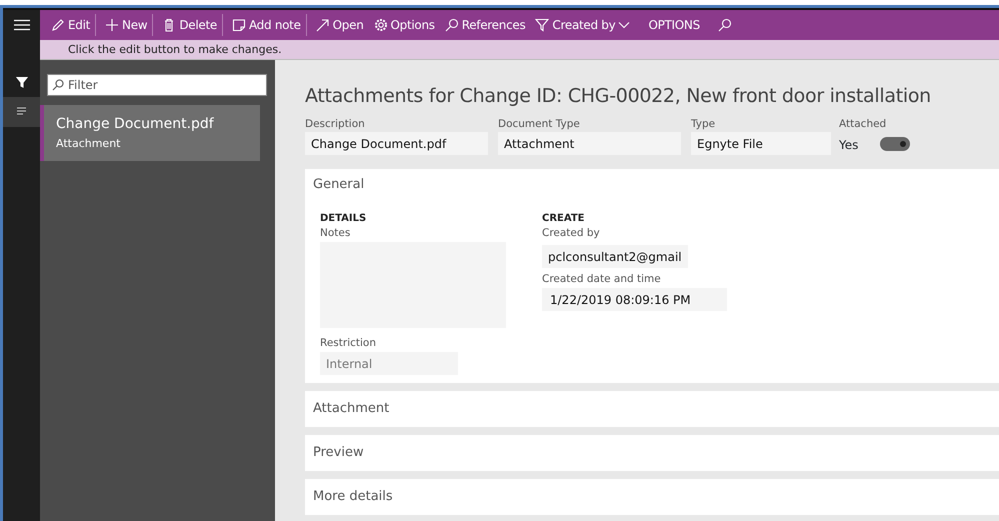 This screenshot has width=999, height=521. Describe the element at coordinates (381, 25) in the screenshot. I see `gear-icon` at that location.